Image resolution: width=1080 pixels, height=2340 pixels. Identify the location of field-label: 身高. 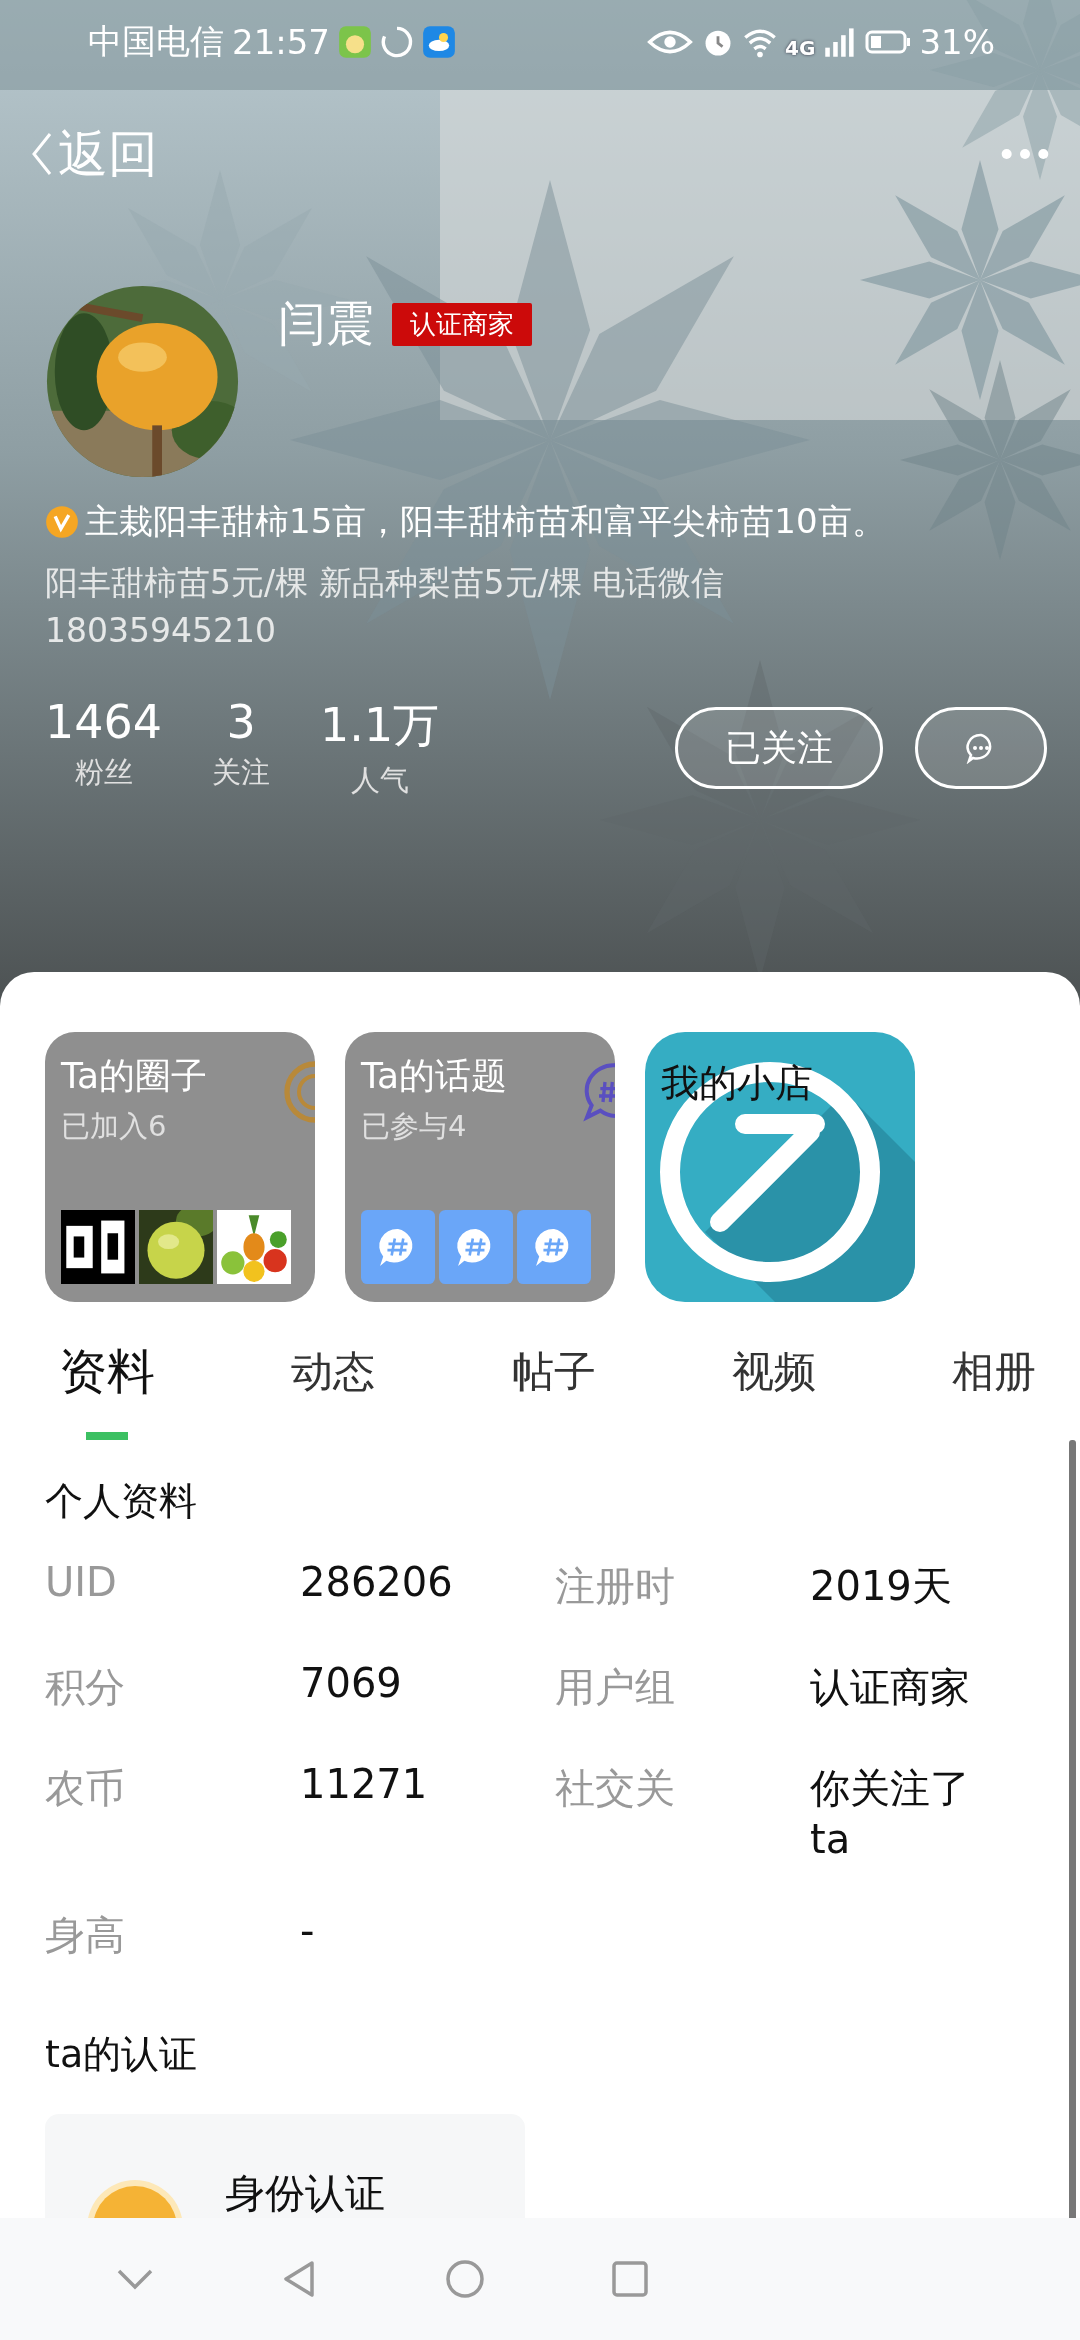
(85, 1935).